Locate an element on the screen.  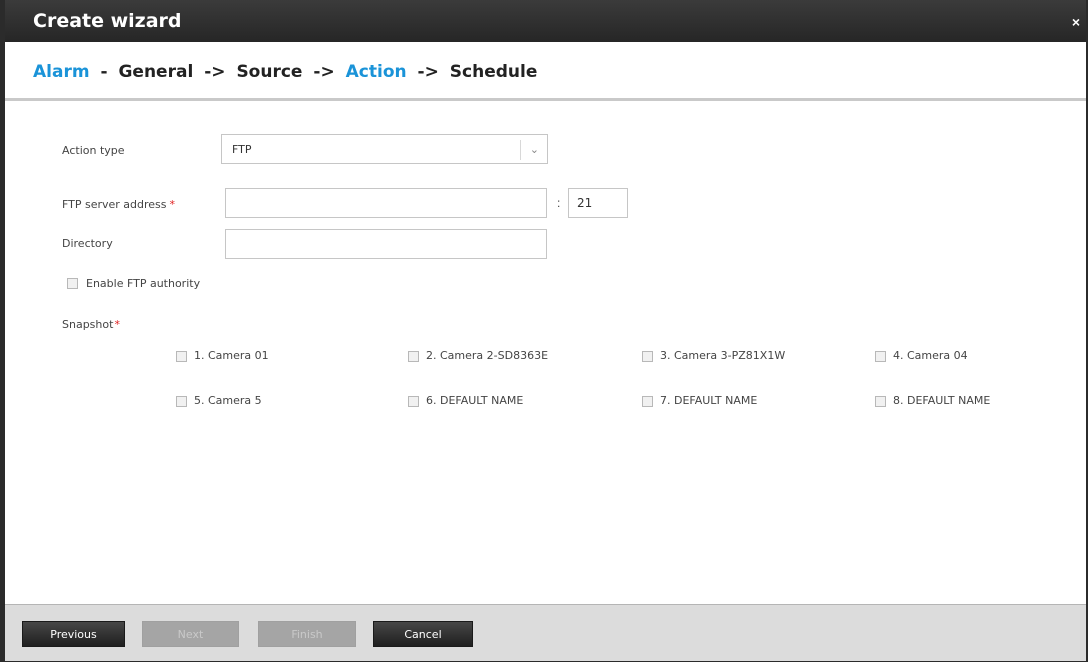
snapshot-label: Snapshot* is located at coordinates (91, 324).